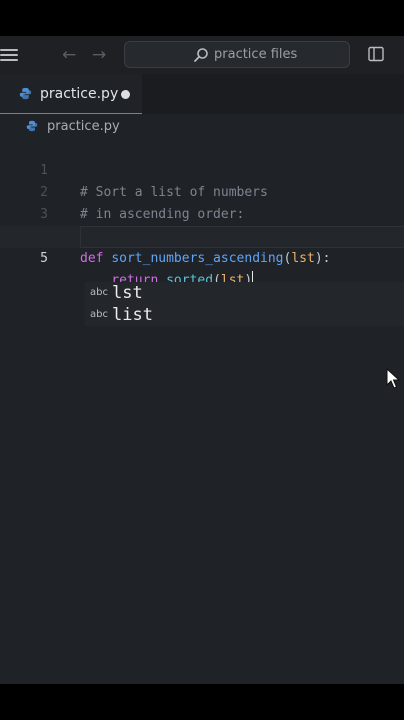  I want to click on tab-label: practice.py, so click(79, 94).